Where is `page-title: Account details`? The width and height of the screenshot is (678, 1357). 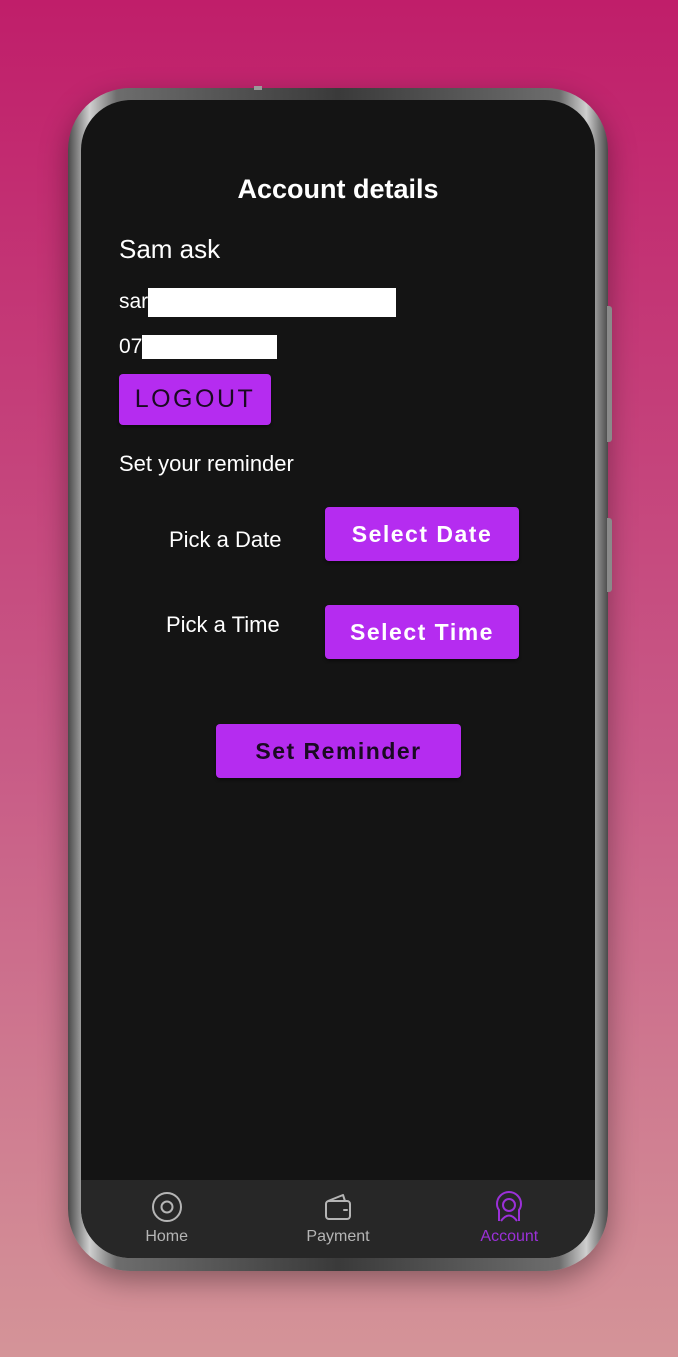
page-title: Account details is located at coordinates (338, 189).